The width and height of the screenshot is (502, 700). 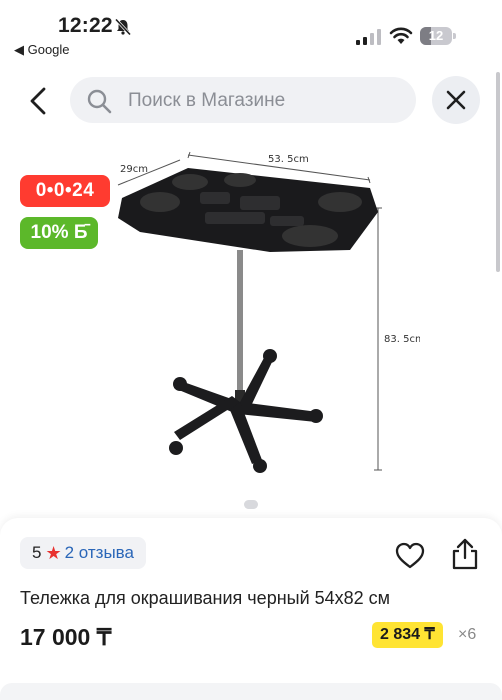 What do you see at coordinates (251, 32) in the screenshot?
I see `status-bar: 12:22 ◀ Google 12` at bounding box center [251, 32].